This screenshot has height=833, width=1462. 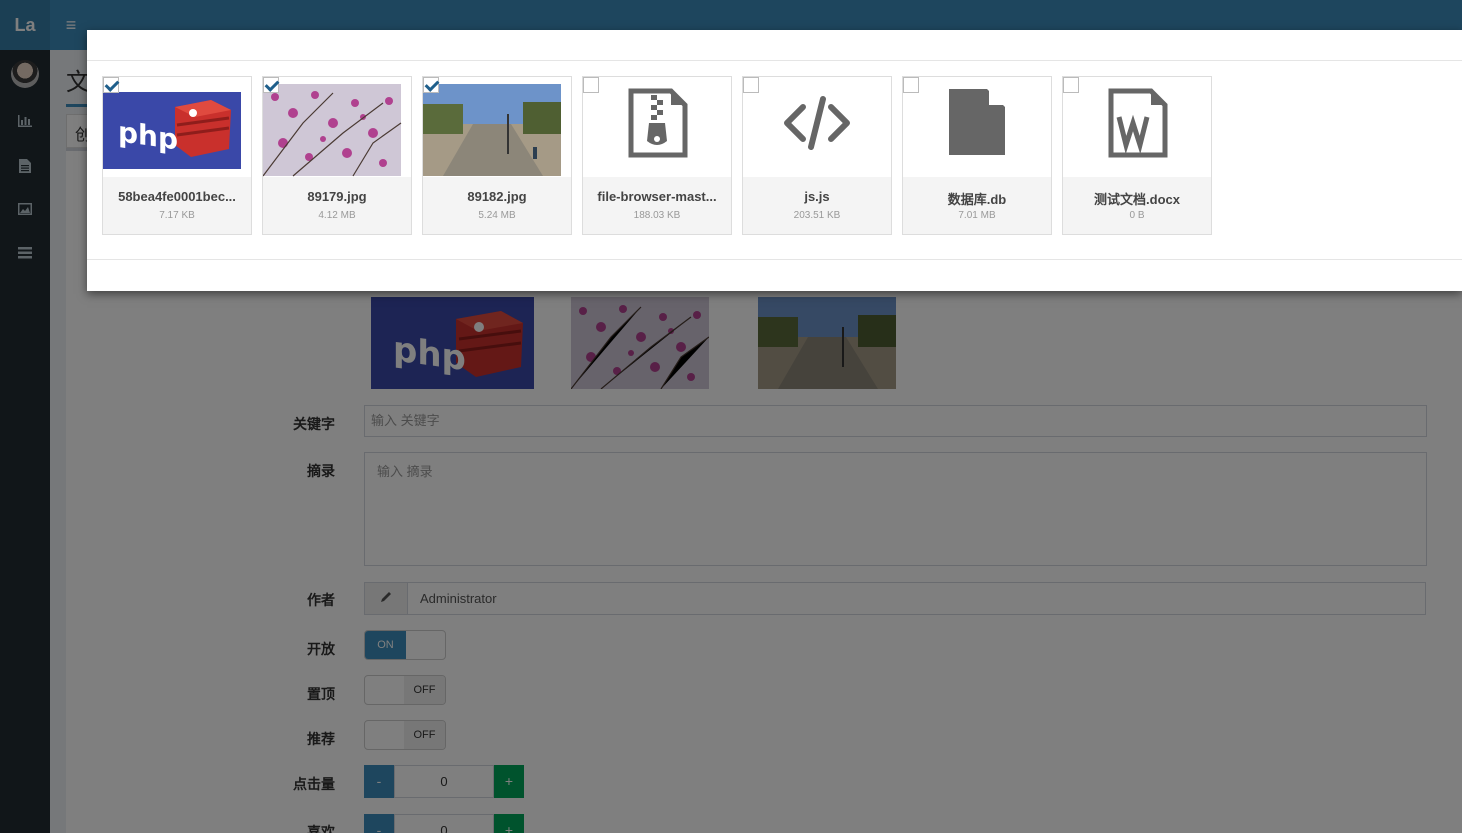 What do you see at coordinates (337, 215) in the screenshot?
I see `file-size: 4.12 MB` at bounding box center [337, 215].